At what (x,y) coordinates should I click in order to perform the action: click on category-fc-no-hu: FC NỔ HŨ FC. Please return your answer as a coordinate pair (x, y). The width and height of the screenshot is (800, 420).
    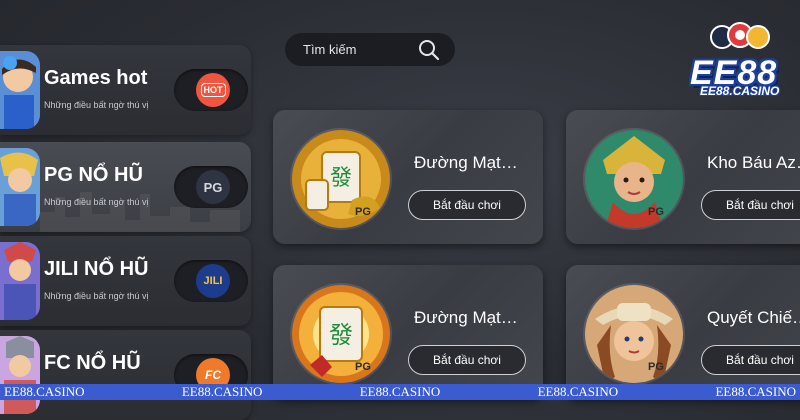
    Looking at the image, I should click on (125, 375).